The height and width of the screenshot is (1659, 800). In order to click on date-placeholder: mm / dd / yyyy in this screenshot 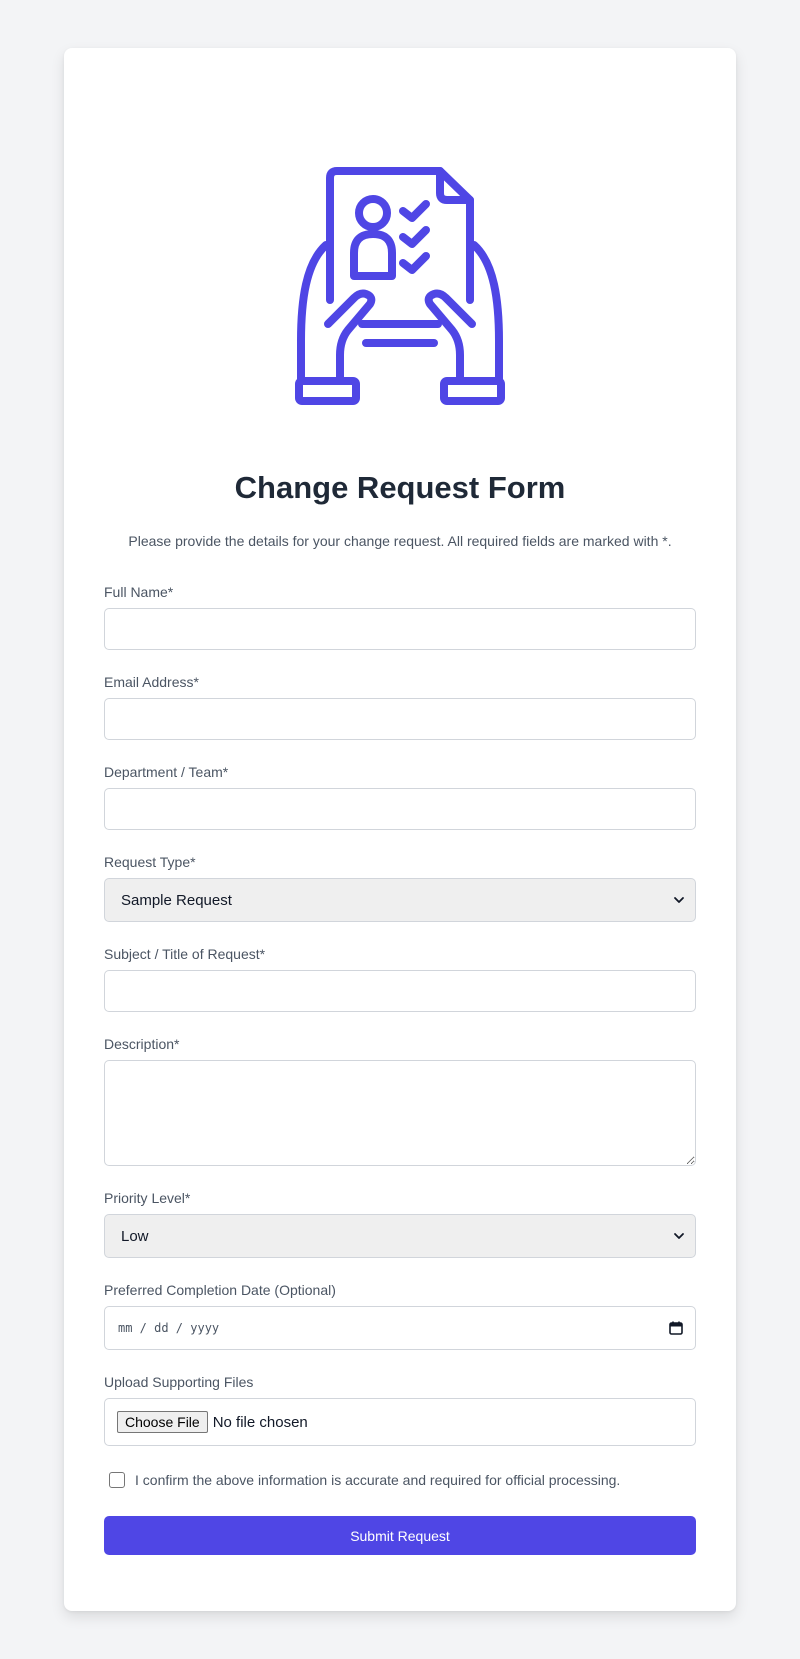, I will do `click(169, 1328)`.